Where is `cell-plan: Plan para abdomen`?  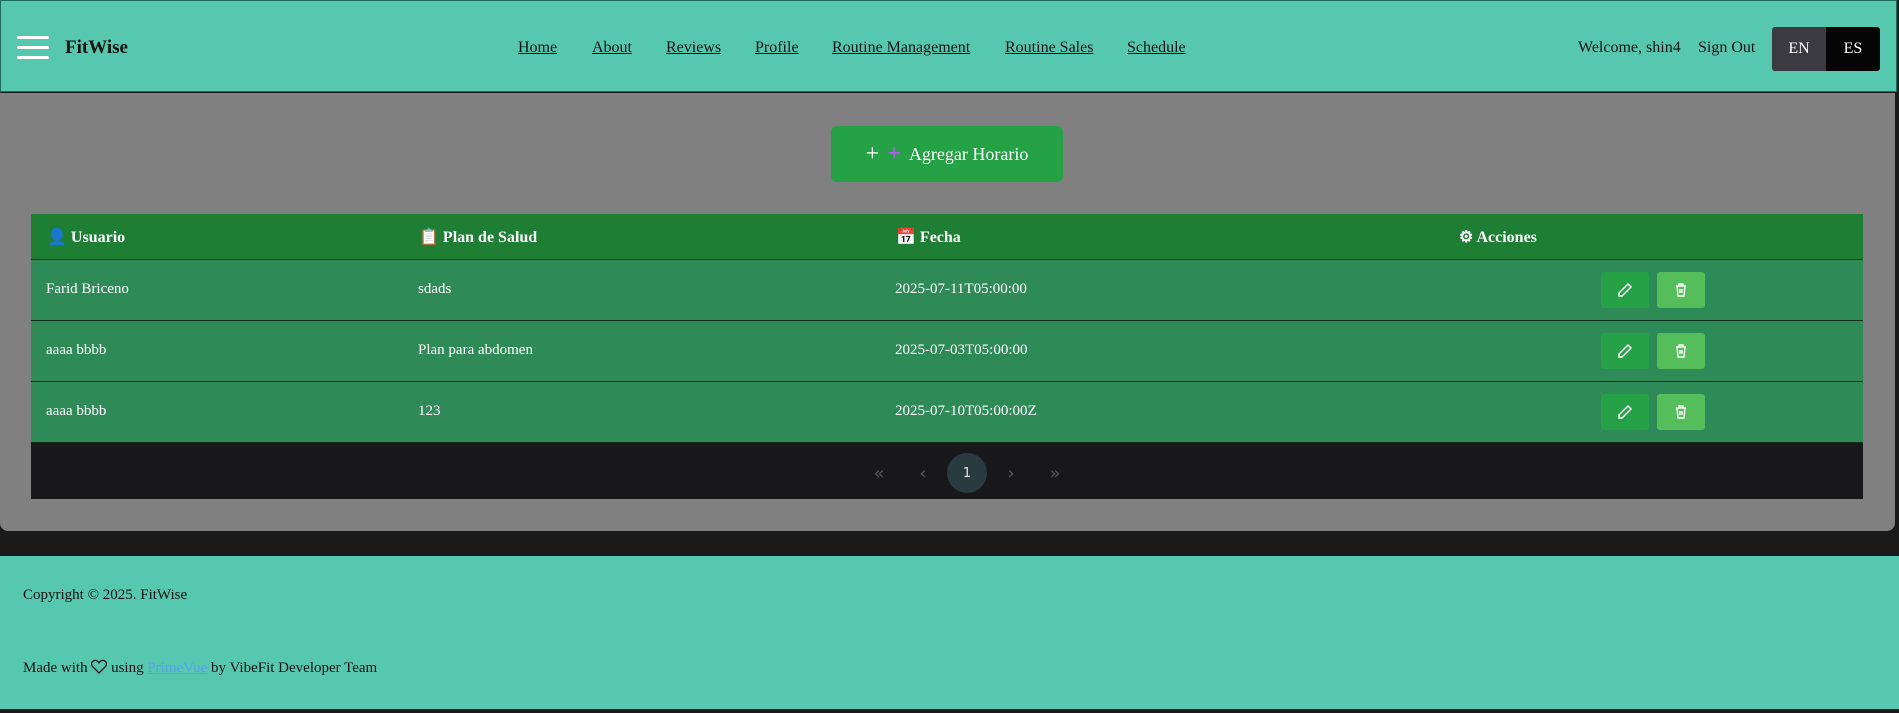
cell-plan: Plan para abdomen is located at coordinates (475, 350).